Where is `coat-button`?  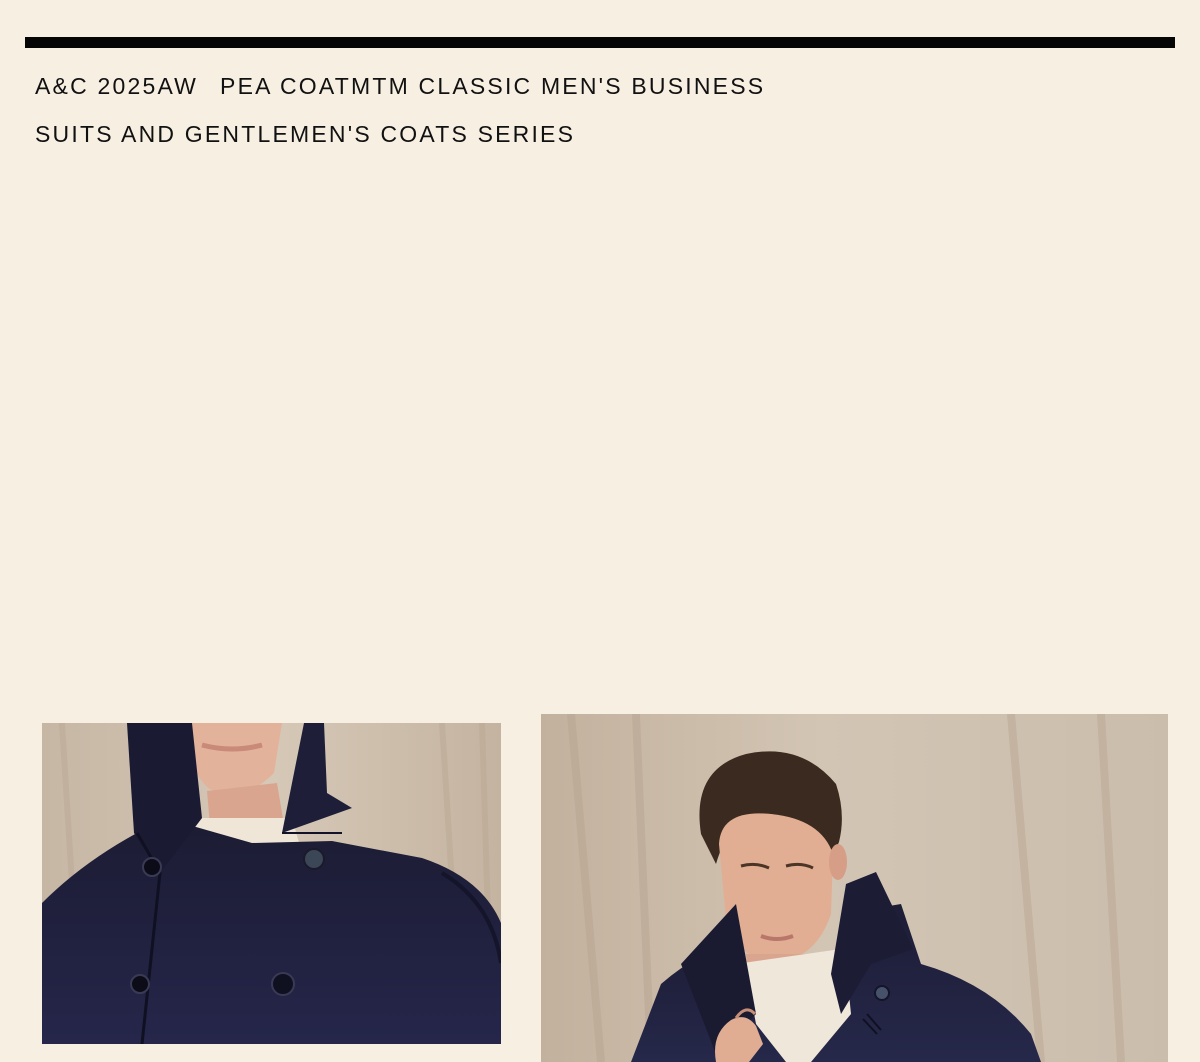 coat-button is located at coordinates (882, 993).